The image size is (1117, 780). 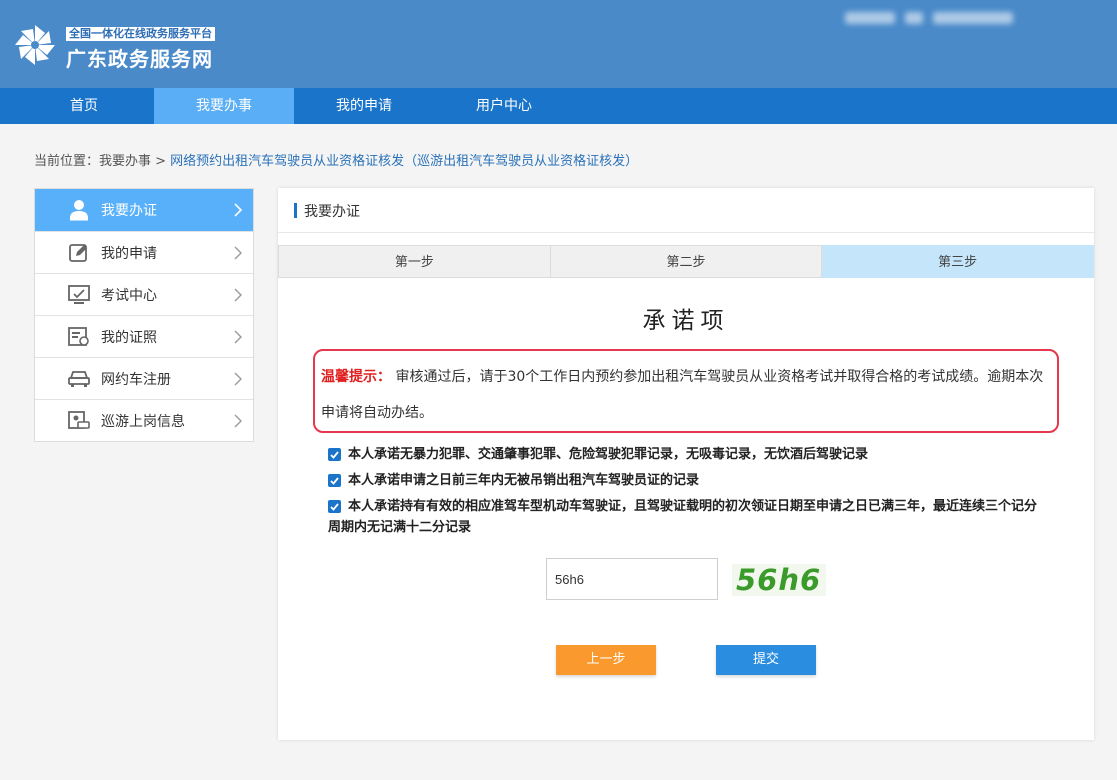 I want to click on sidebar-item-my-applications: 我的申请, so click(x=144, y=252).